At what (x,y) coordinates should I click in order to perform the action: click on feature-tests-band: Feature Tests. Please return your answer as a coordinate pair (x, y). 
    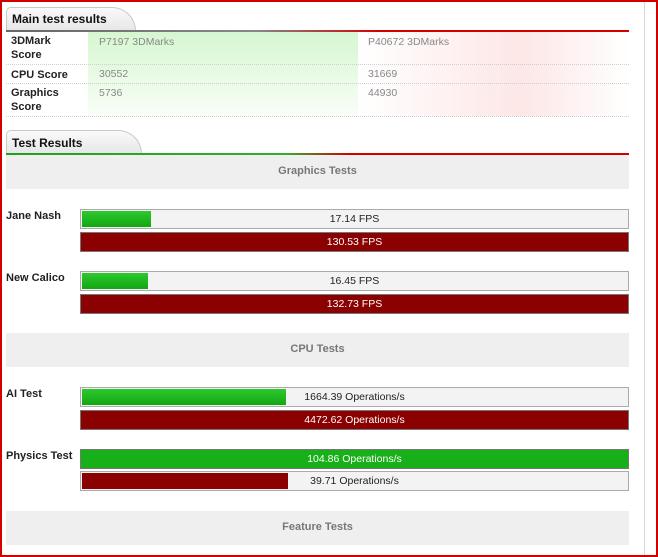
    Looking at the image, I should click on (317, 528).